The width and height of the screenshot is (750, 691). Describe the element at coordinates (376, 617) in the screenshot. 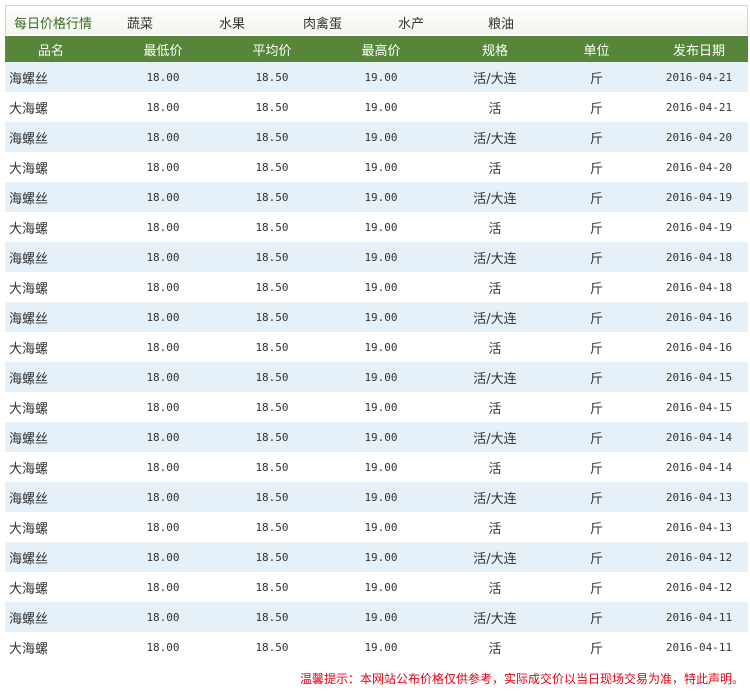

I see `table-row: 海螺丝 18.00 18.50 19.00 活/大连 斤 2016-04-11` at that location.